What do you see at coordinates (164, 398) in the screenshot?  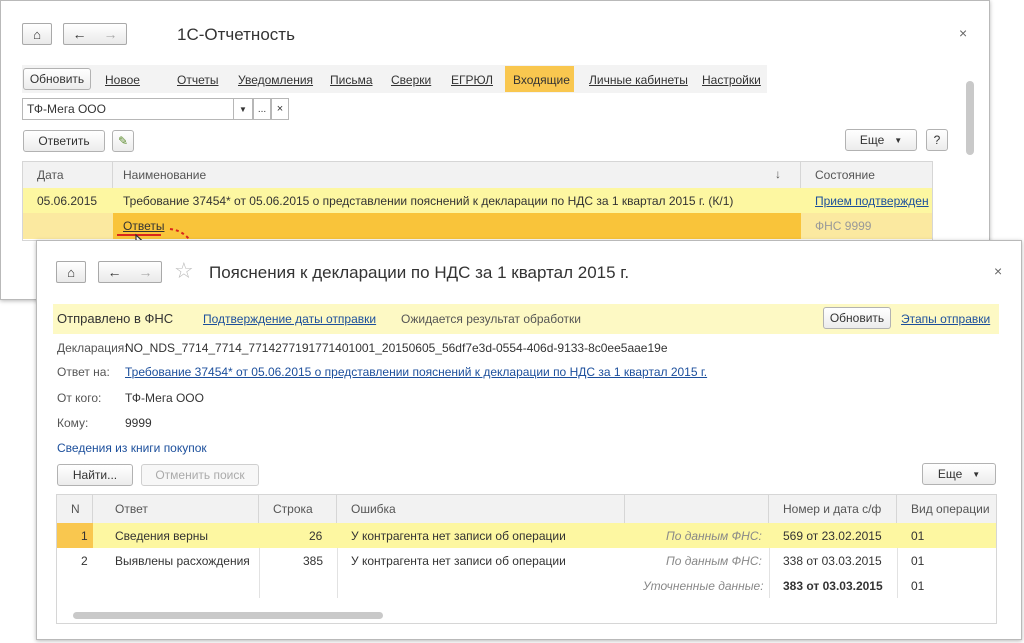 I see `from-value: ТФ-Мега ООО` at bounding box center [164, 398].